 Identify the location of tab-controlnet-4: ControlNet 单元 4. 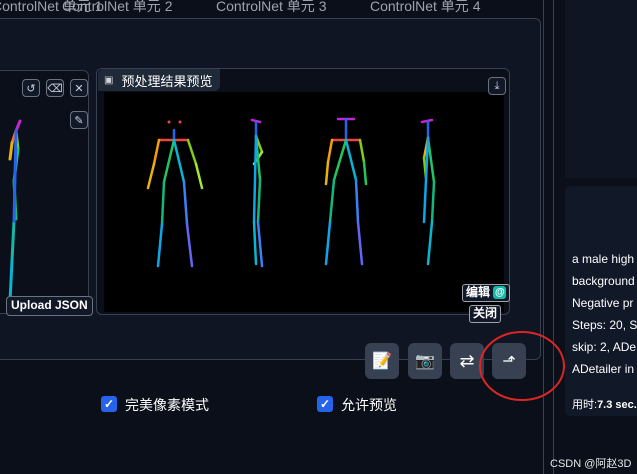
(425, 8).